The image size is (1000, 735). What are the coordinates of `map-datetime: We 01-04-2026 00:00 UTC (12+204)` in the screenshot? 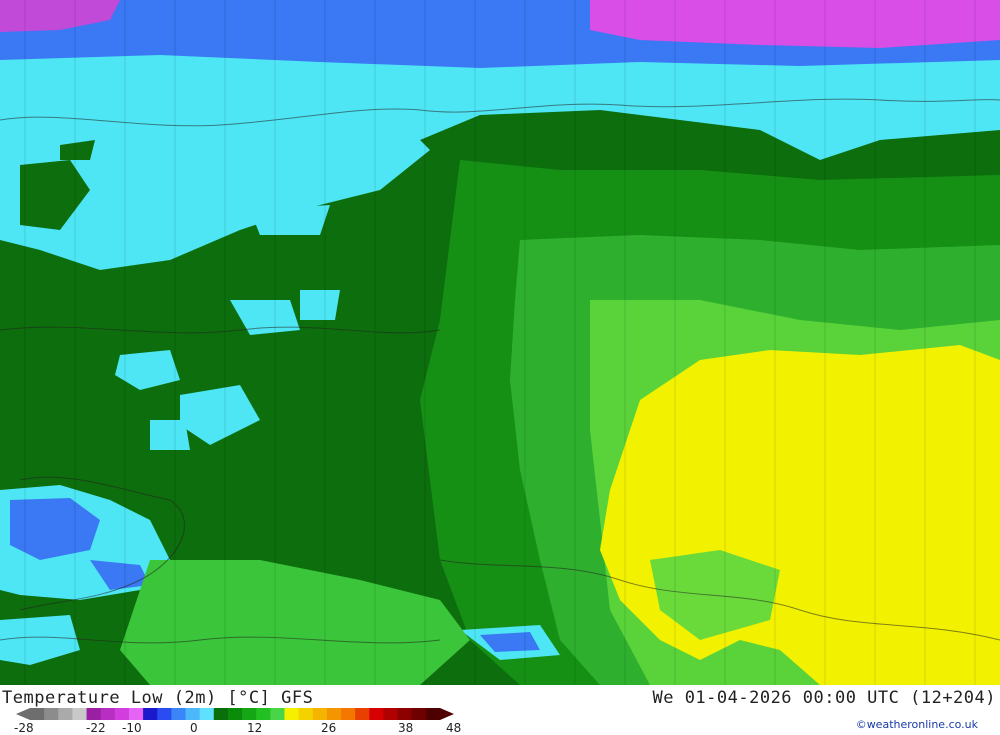 It's located at (824, 698).